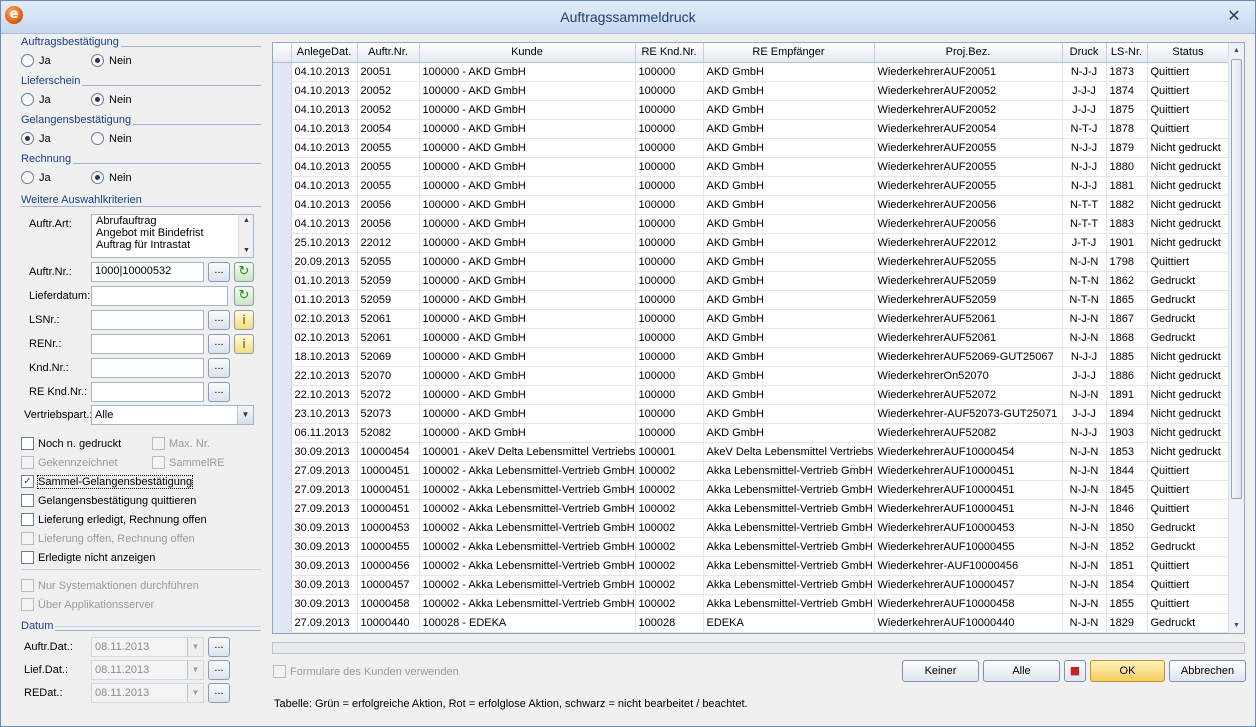 This screenshot has width=1256, height=727. Describe the element at coordinates (282, 53) in the screenshot. I see `row-selector-header` at that location.